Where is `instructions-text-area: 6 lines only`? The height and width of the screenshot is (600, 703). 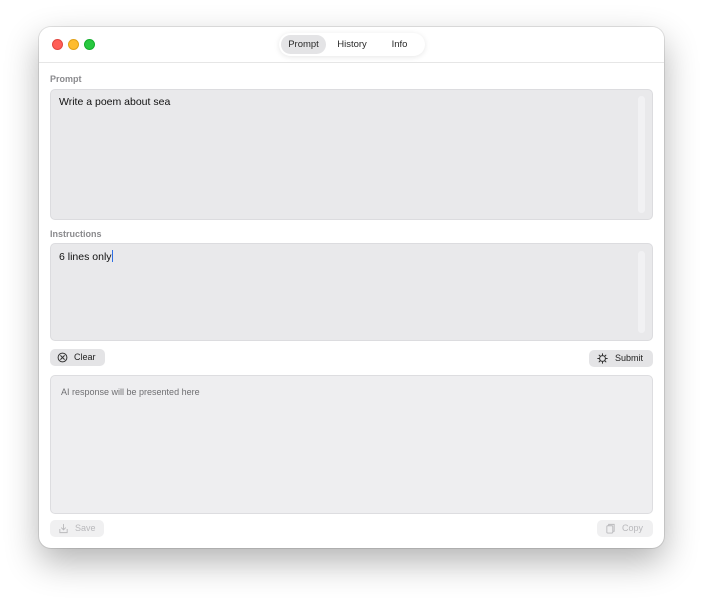
instructions-text-area: 6 lines only is located at coordinates (351, 292).